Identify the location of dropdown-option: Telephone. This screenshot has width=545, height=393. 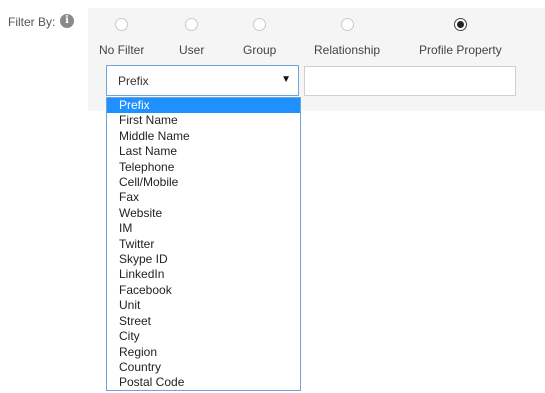
(203, 167).